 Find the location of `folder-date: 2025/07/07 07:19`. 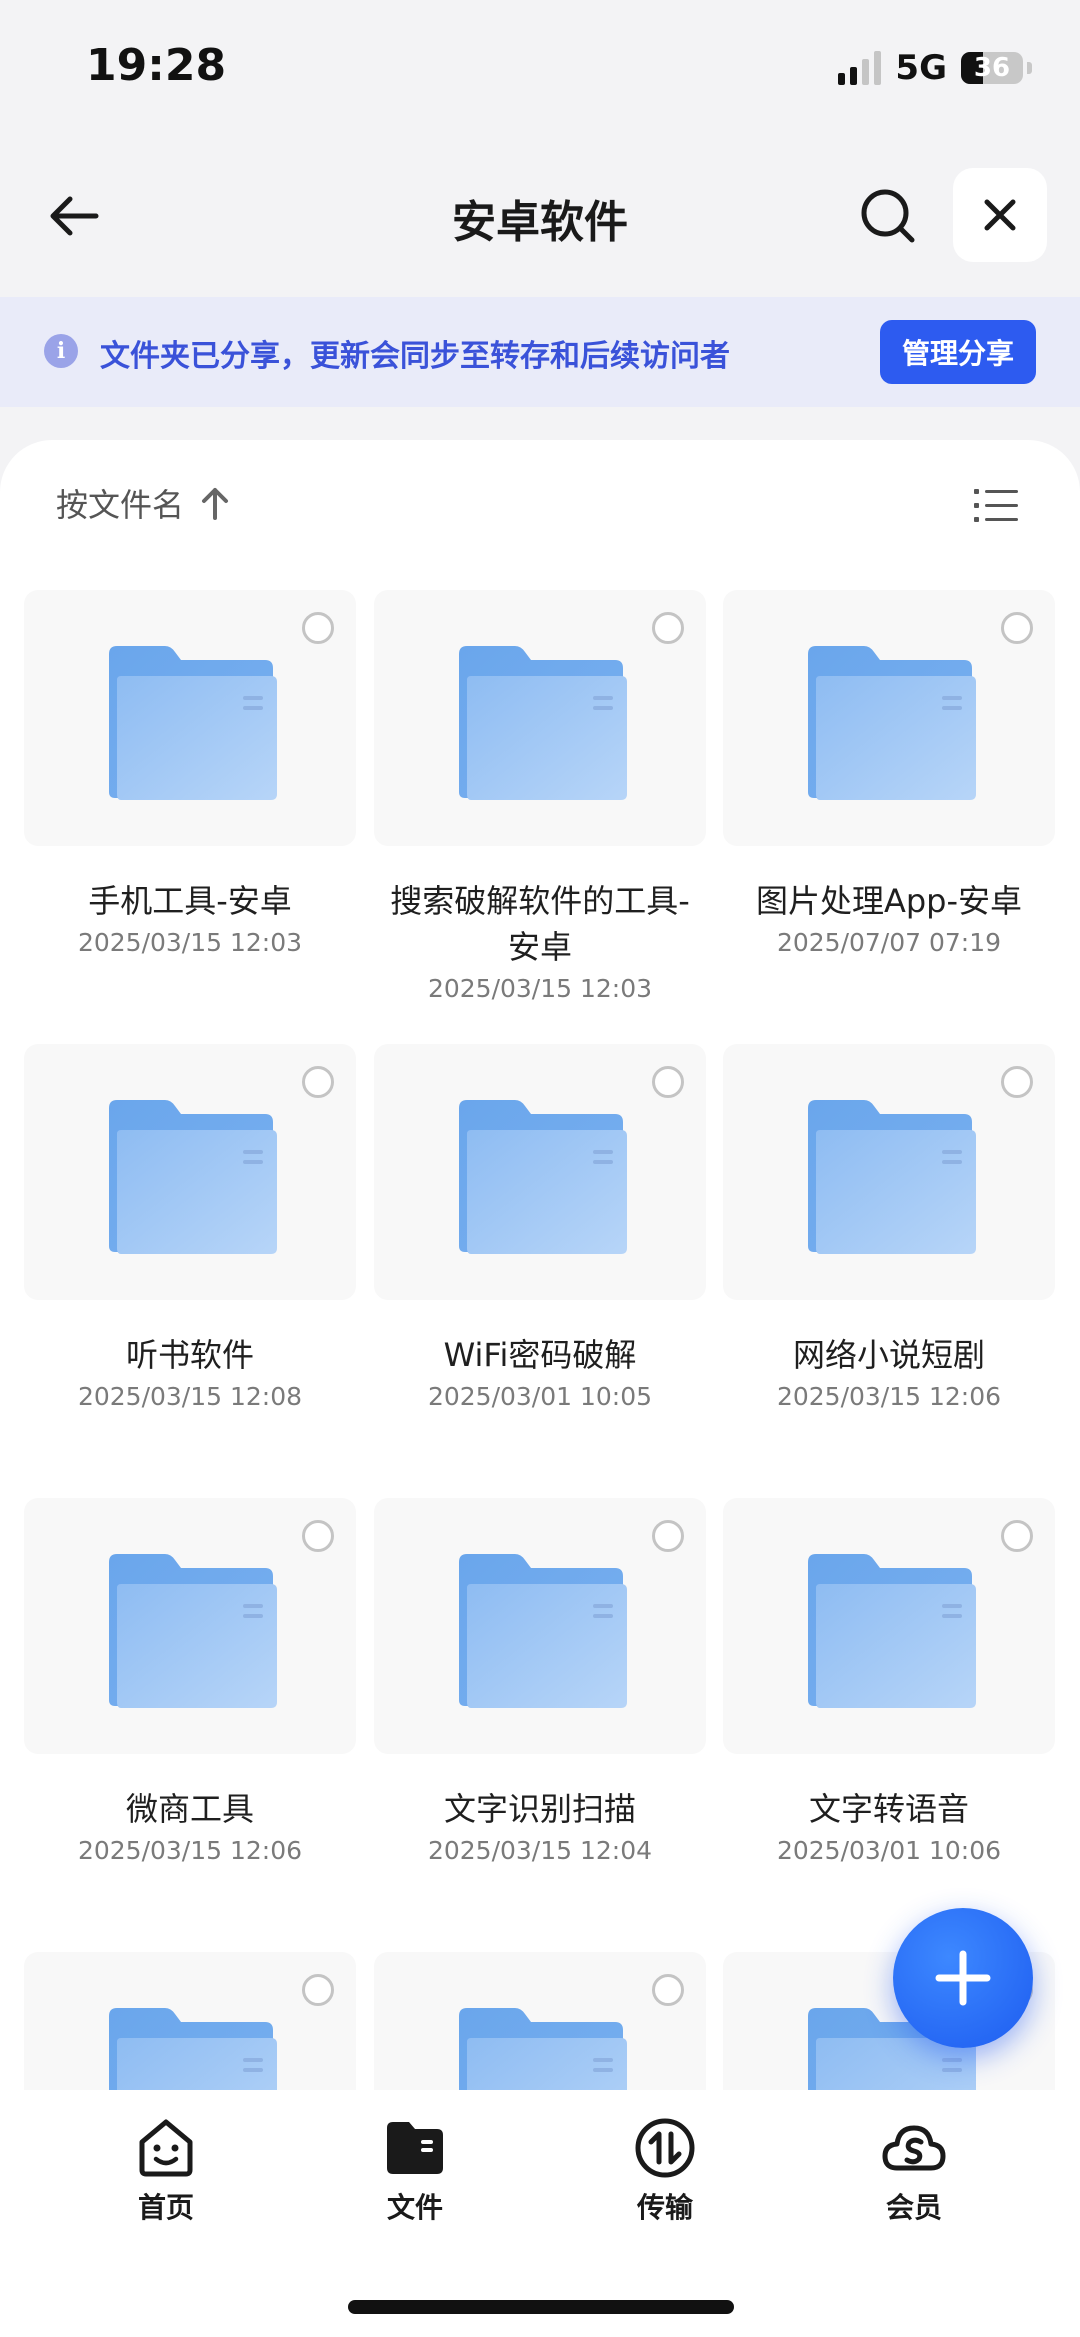

folder-date: 2025/07/07 07:19 is located at coordinates (889, 942).